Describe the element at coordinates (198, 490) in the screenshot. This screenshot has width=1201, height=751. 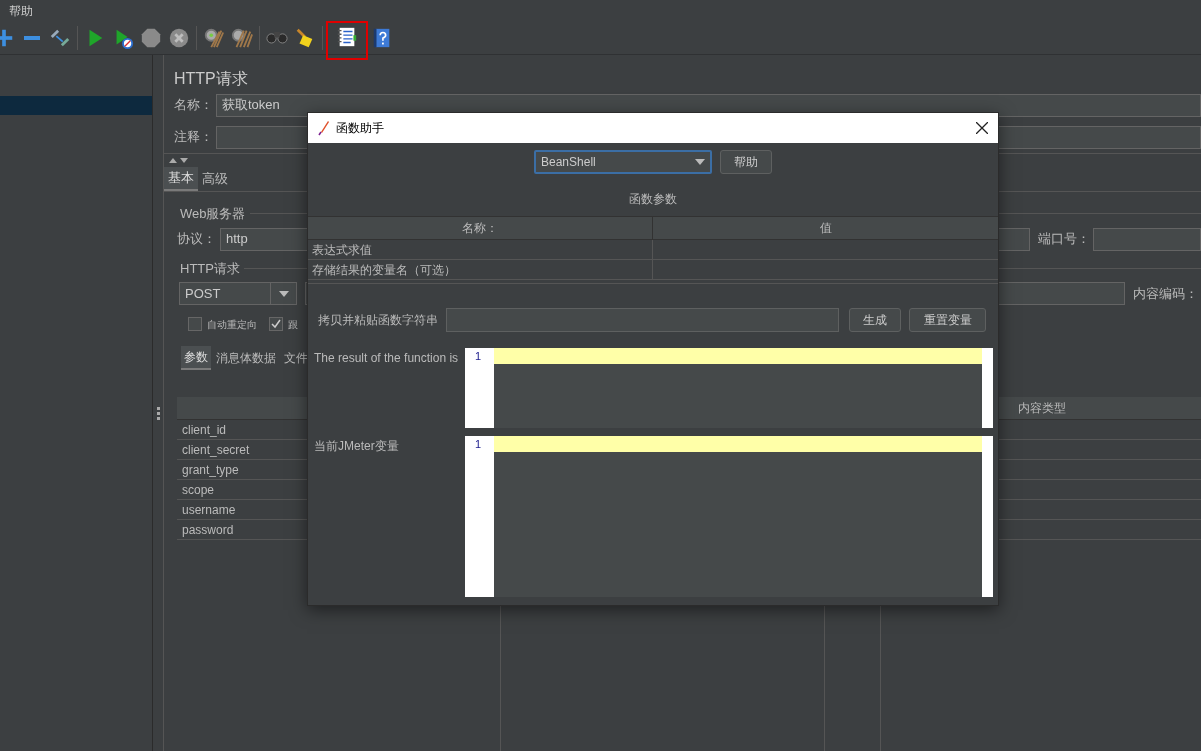
I see `table-cell-text: scope` at that location.